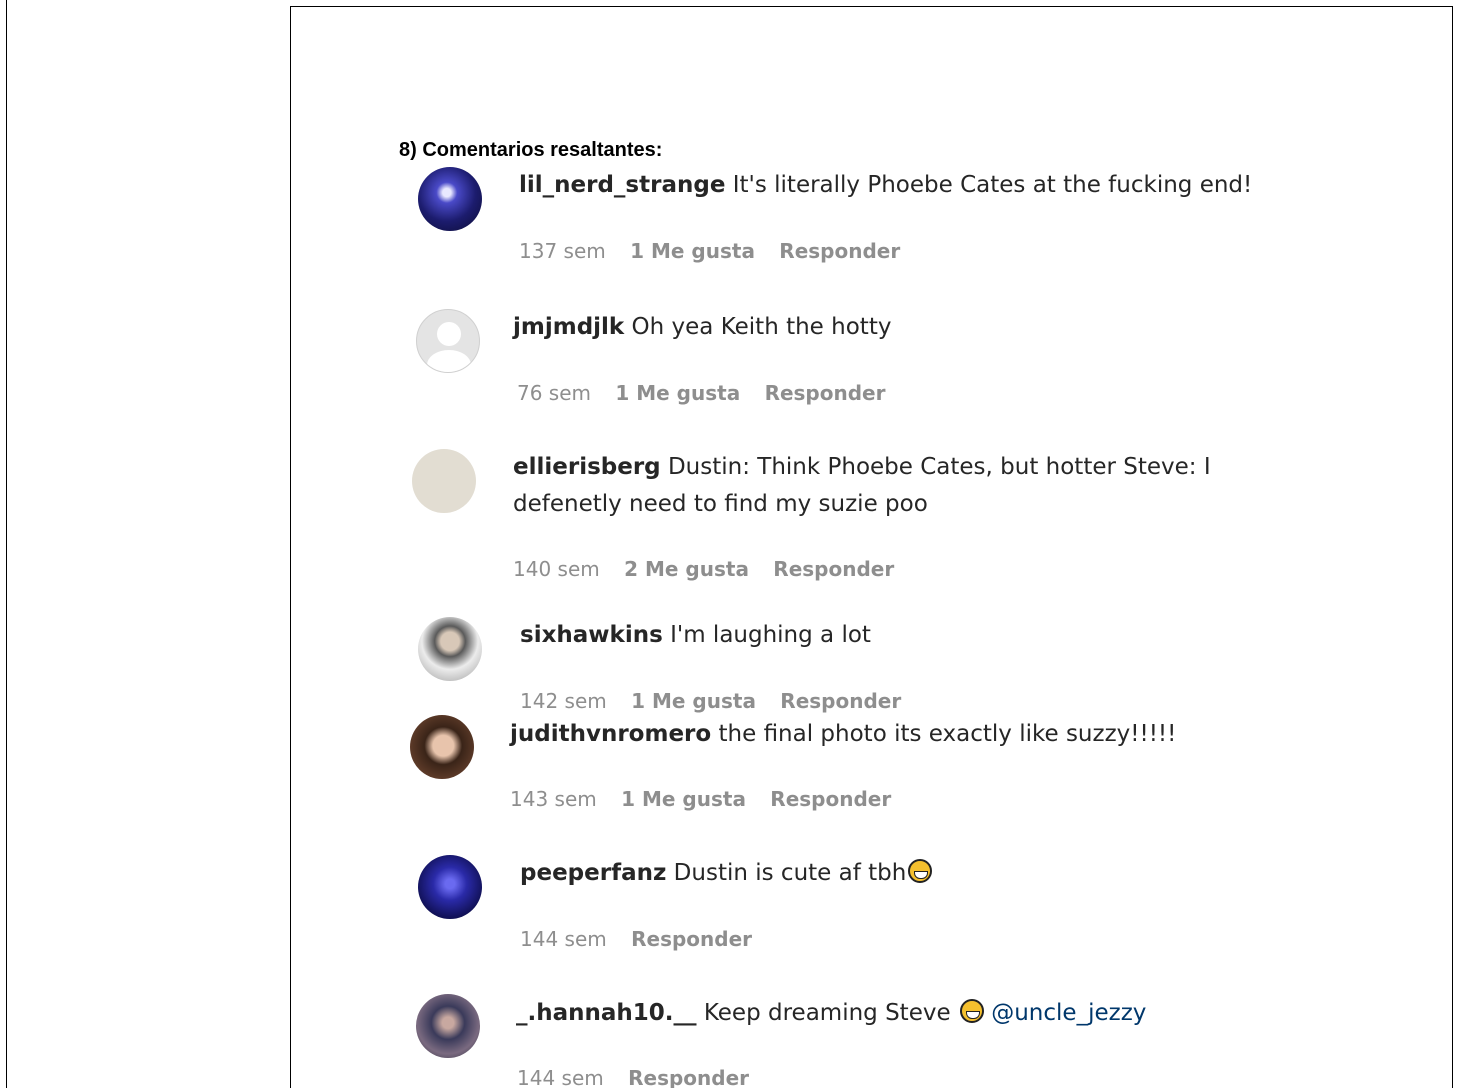  Describe the element at coordinates (770, 635) in the screenshot. I see `comment-text: I'm laughing a lot` at that location.